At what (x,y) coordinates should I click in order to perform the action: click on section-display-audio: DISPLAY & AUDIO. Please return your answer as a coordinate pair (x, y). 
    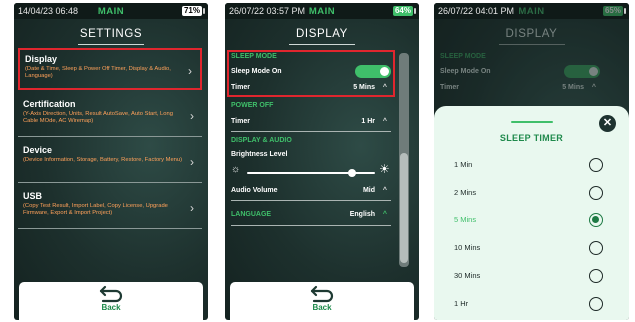
    Looking at the image, I should click on (261, 140).